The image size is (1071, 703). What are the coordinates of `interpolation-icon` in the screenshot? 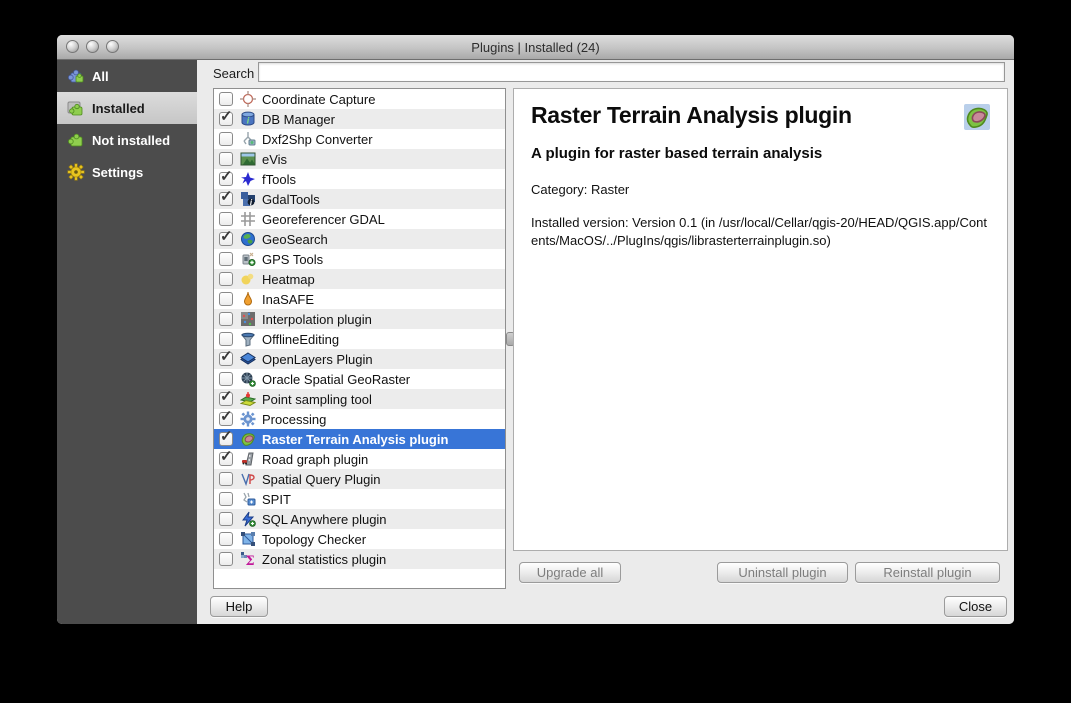 It's located at (248, 319).